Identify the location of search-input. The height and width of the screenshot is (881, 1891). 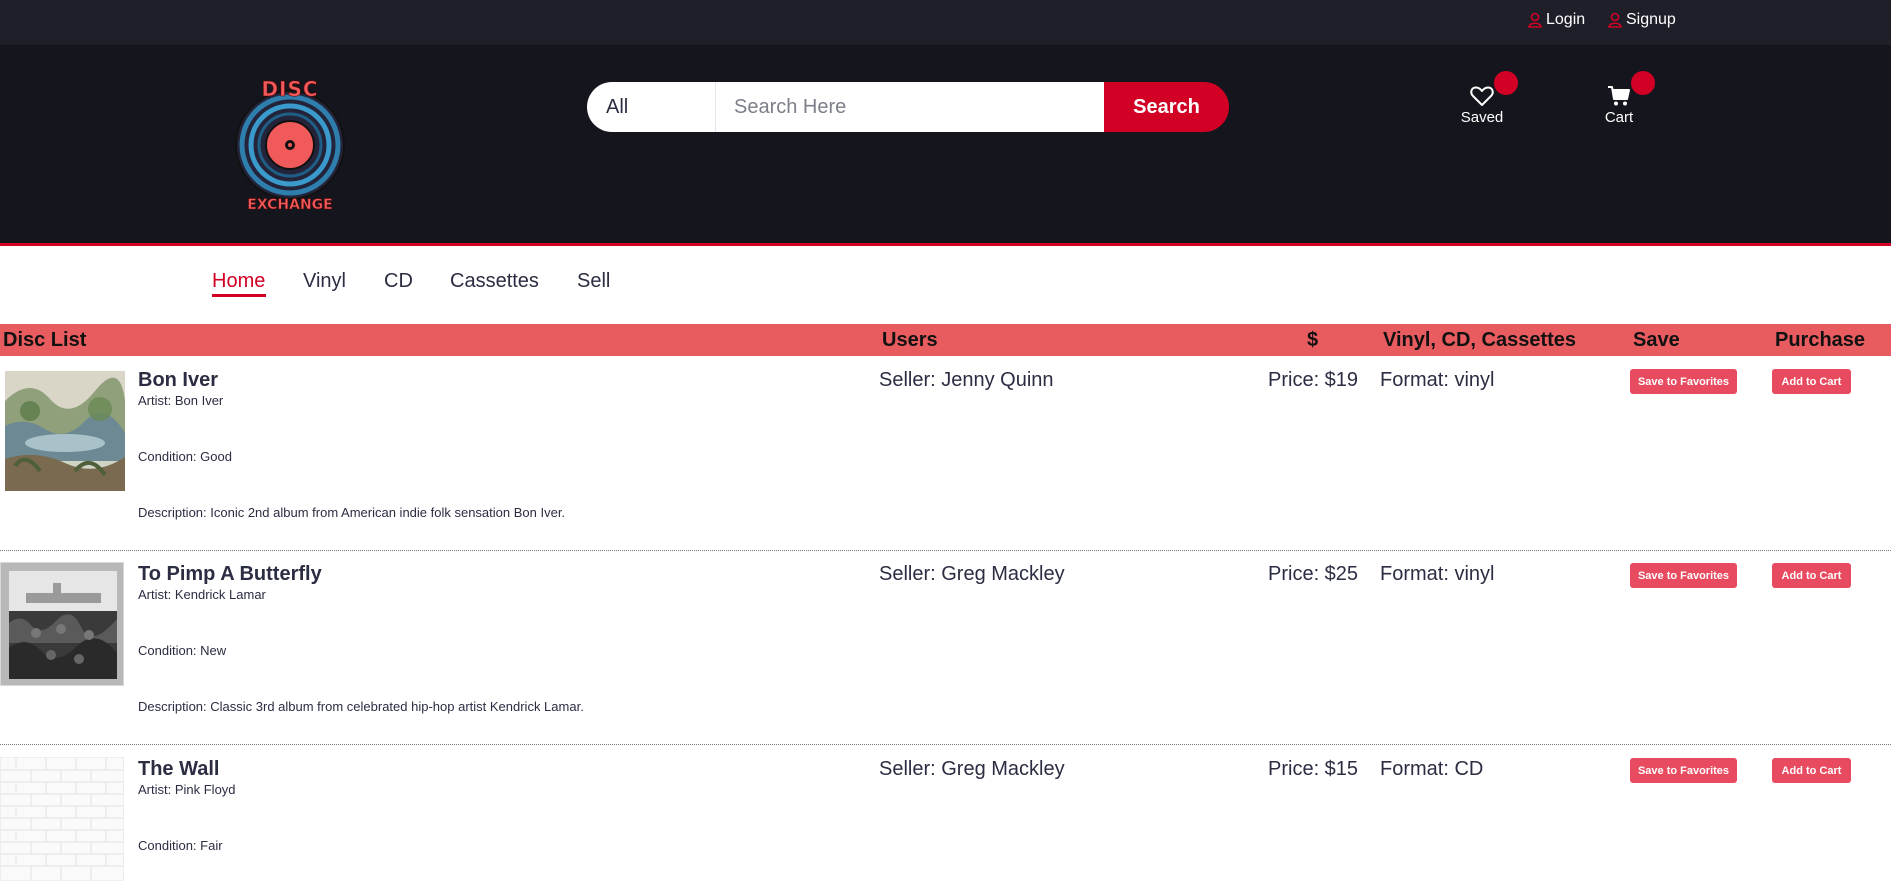
(910, 107).